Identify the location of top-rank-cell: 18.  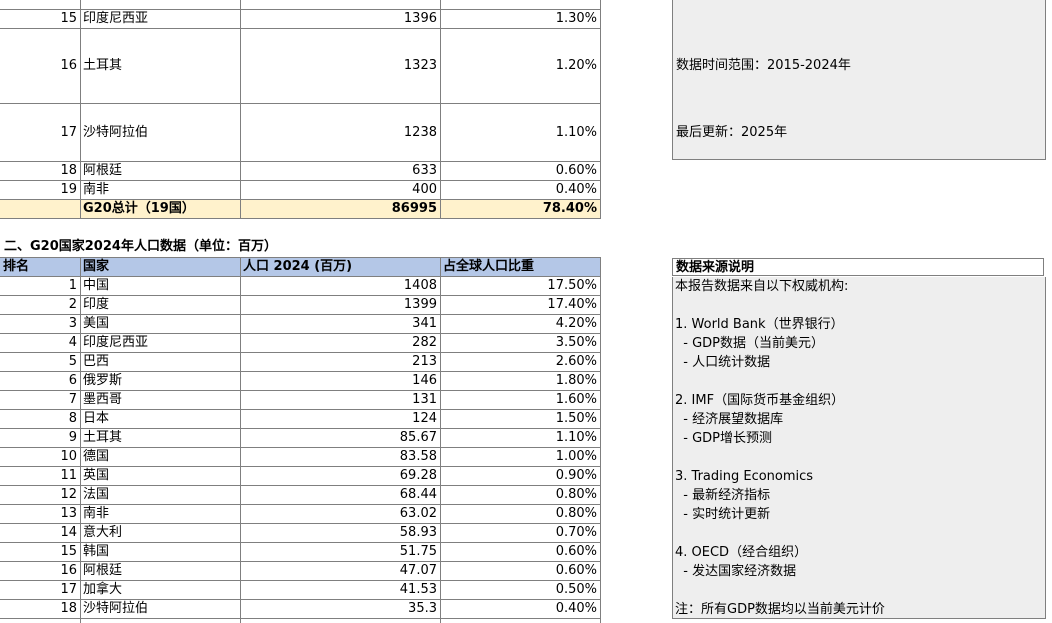
(38, 171).